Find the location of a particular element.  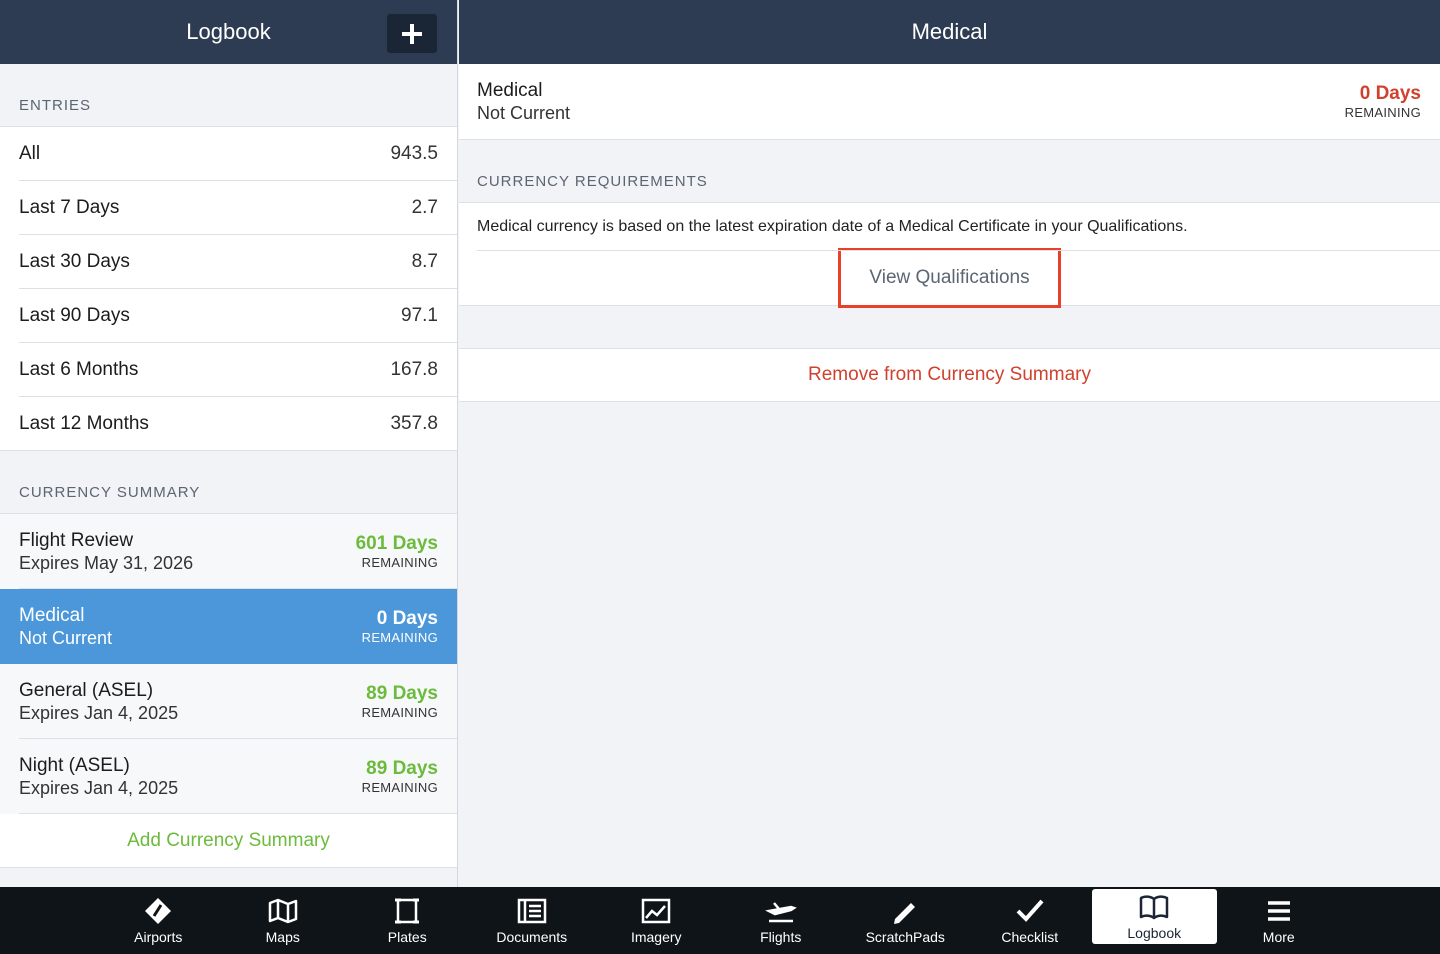

view-qualifications-row: View Qualifications is located at coordinates (949, 278).